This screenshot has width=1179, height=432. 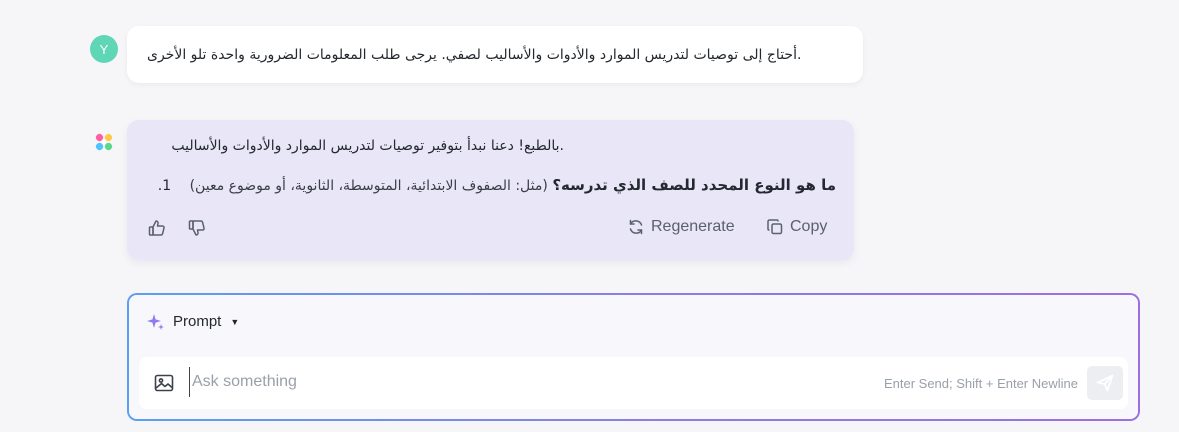 I want to click on image-upload-button, so click(x=164, y=385).